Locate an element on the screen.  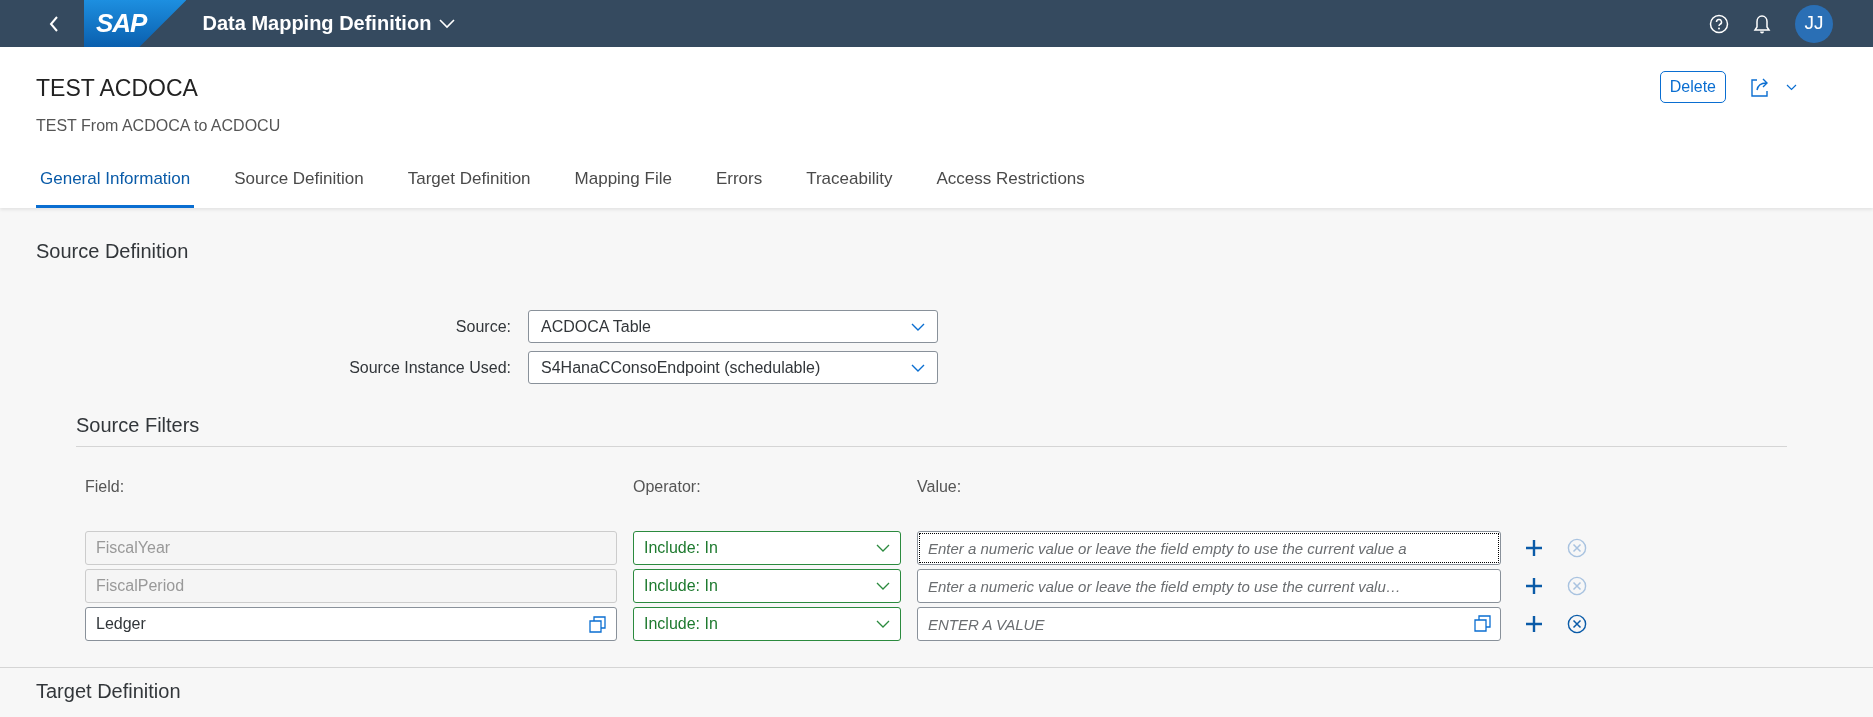
object-subtitle: TEST From ACDOCA to ACDOCU is located at coordinates (158, 125).